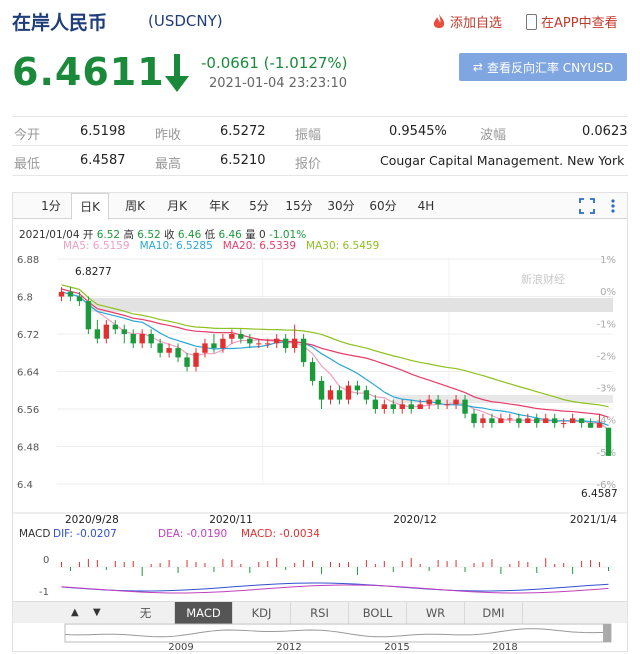  I want to click on y-tick-label: 6.4, so click(25, 485).